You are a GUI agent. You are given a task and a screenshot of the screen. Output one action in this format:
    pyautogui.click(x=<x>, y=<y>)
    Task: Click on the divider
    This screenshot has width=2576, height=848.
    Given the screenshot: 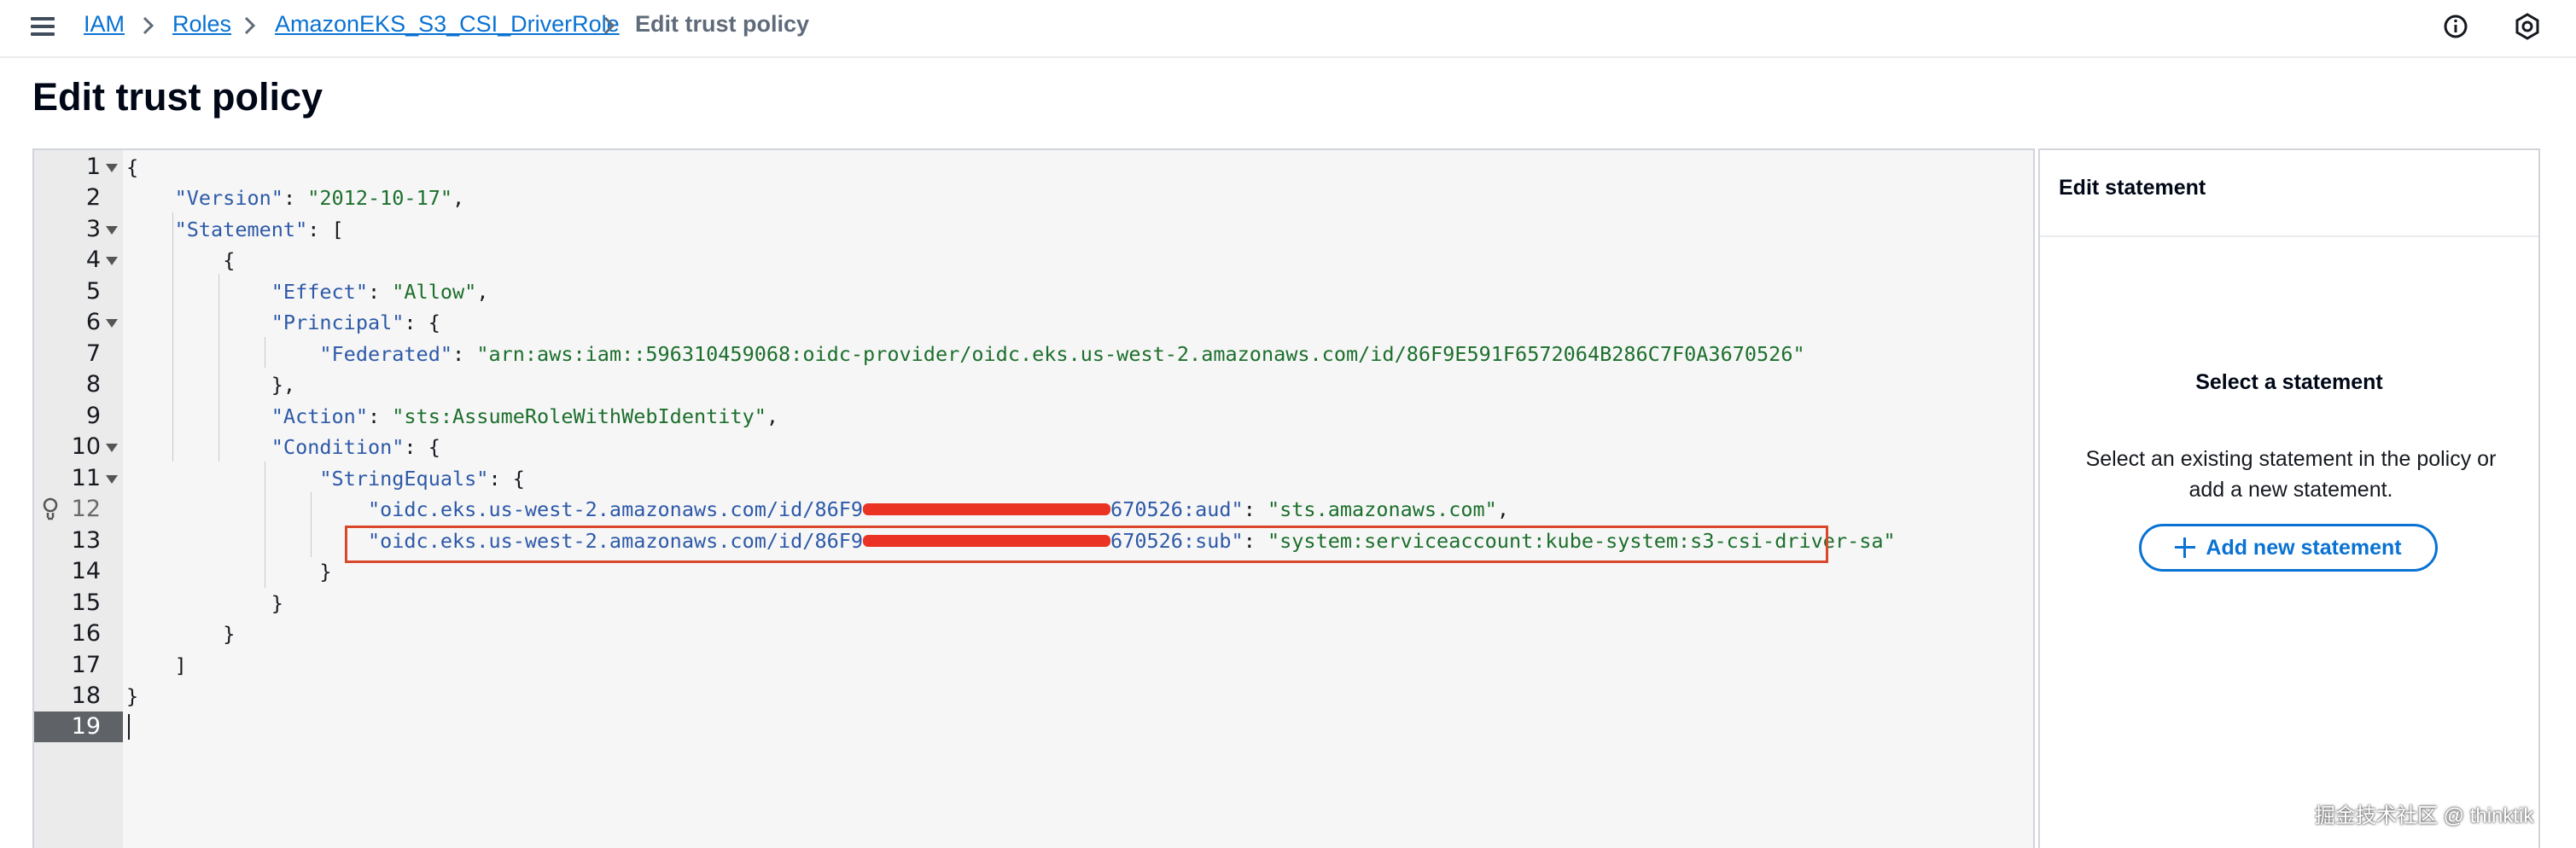 What is the action you would take?
    pyautogui.click(x=2289, y=236)
    